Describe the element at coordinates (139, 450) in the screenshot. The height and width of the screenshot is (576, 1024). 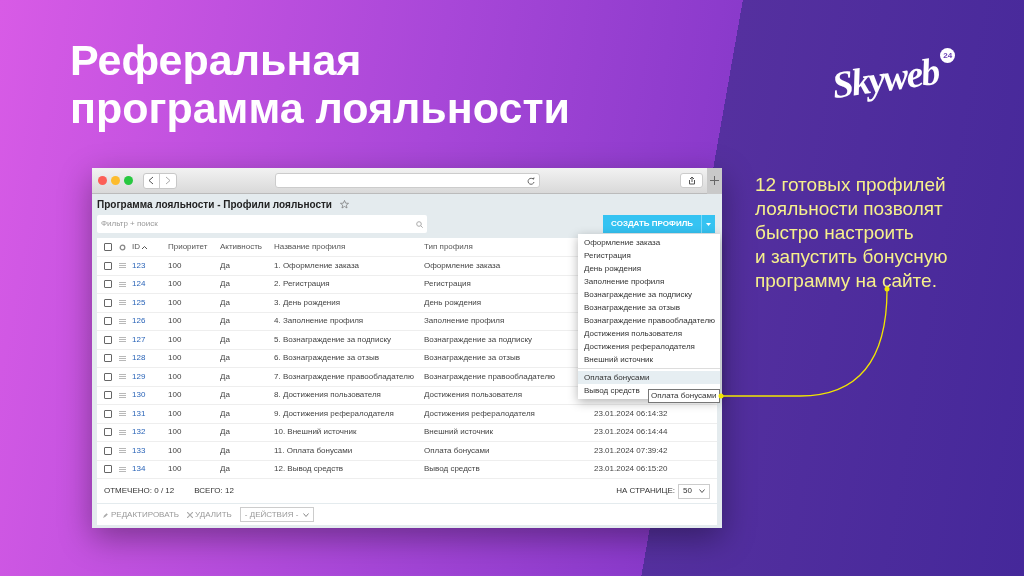
I see `id-link: 133` at that location.